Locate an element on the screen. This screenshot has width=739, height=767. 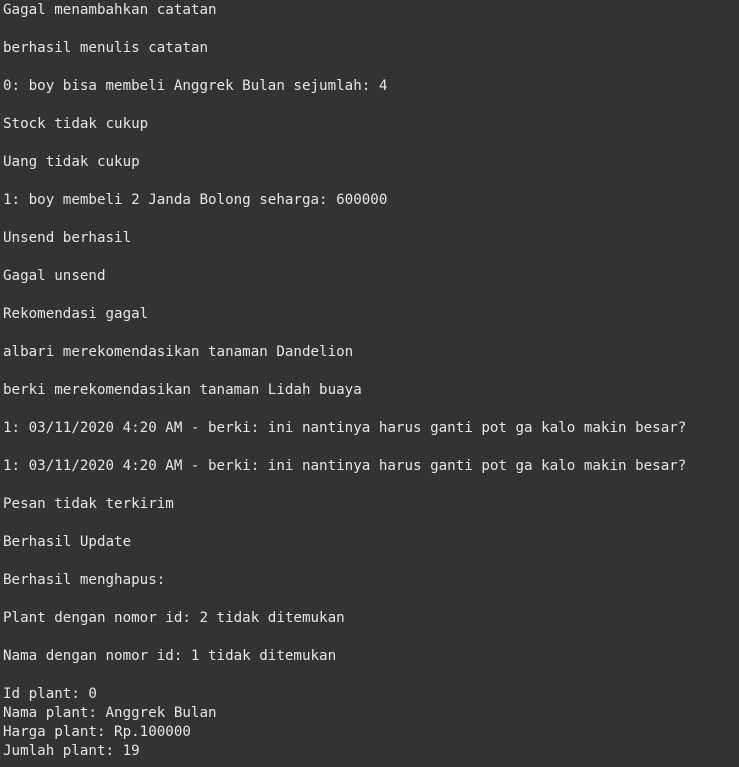
console-line: berhasil menulis catatan is located at coordinates (105, 48).